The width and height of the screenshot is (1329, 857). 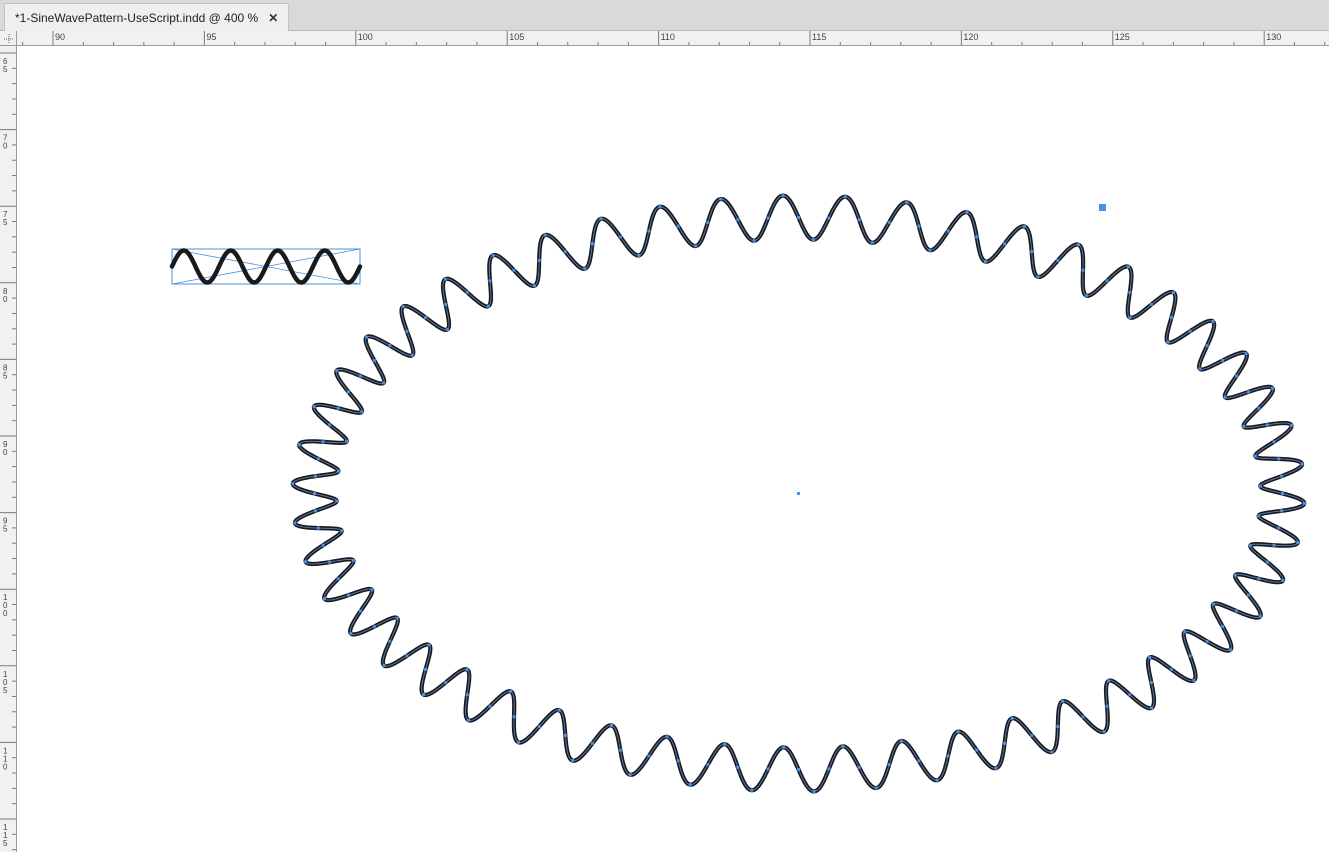 What do you see at coordinates (8, 449) in the screenshot?
I see `vertical-ruler: 65707580859095100105110115` at bounding box center [8, 449].